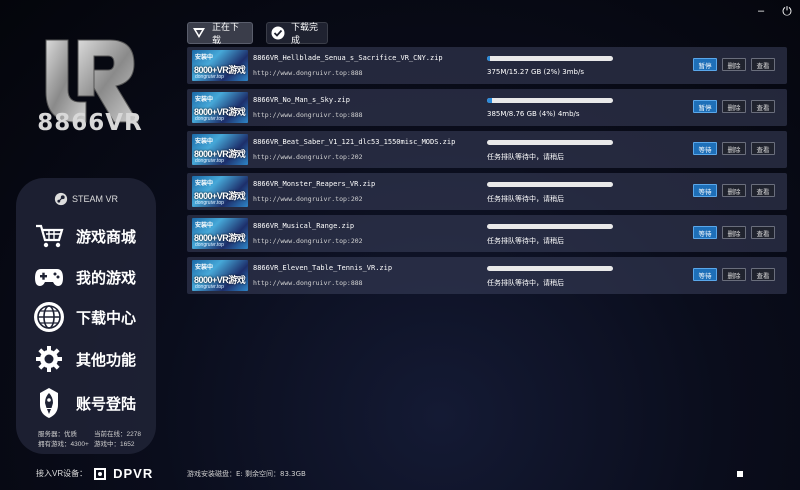  What do you see at coordinates (49, 359) in the screenshot?
I see `gear-icon` at bounding box center [49, 359].